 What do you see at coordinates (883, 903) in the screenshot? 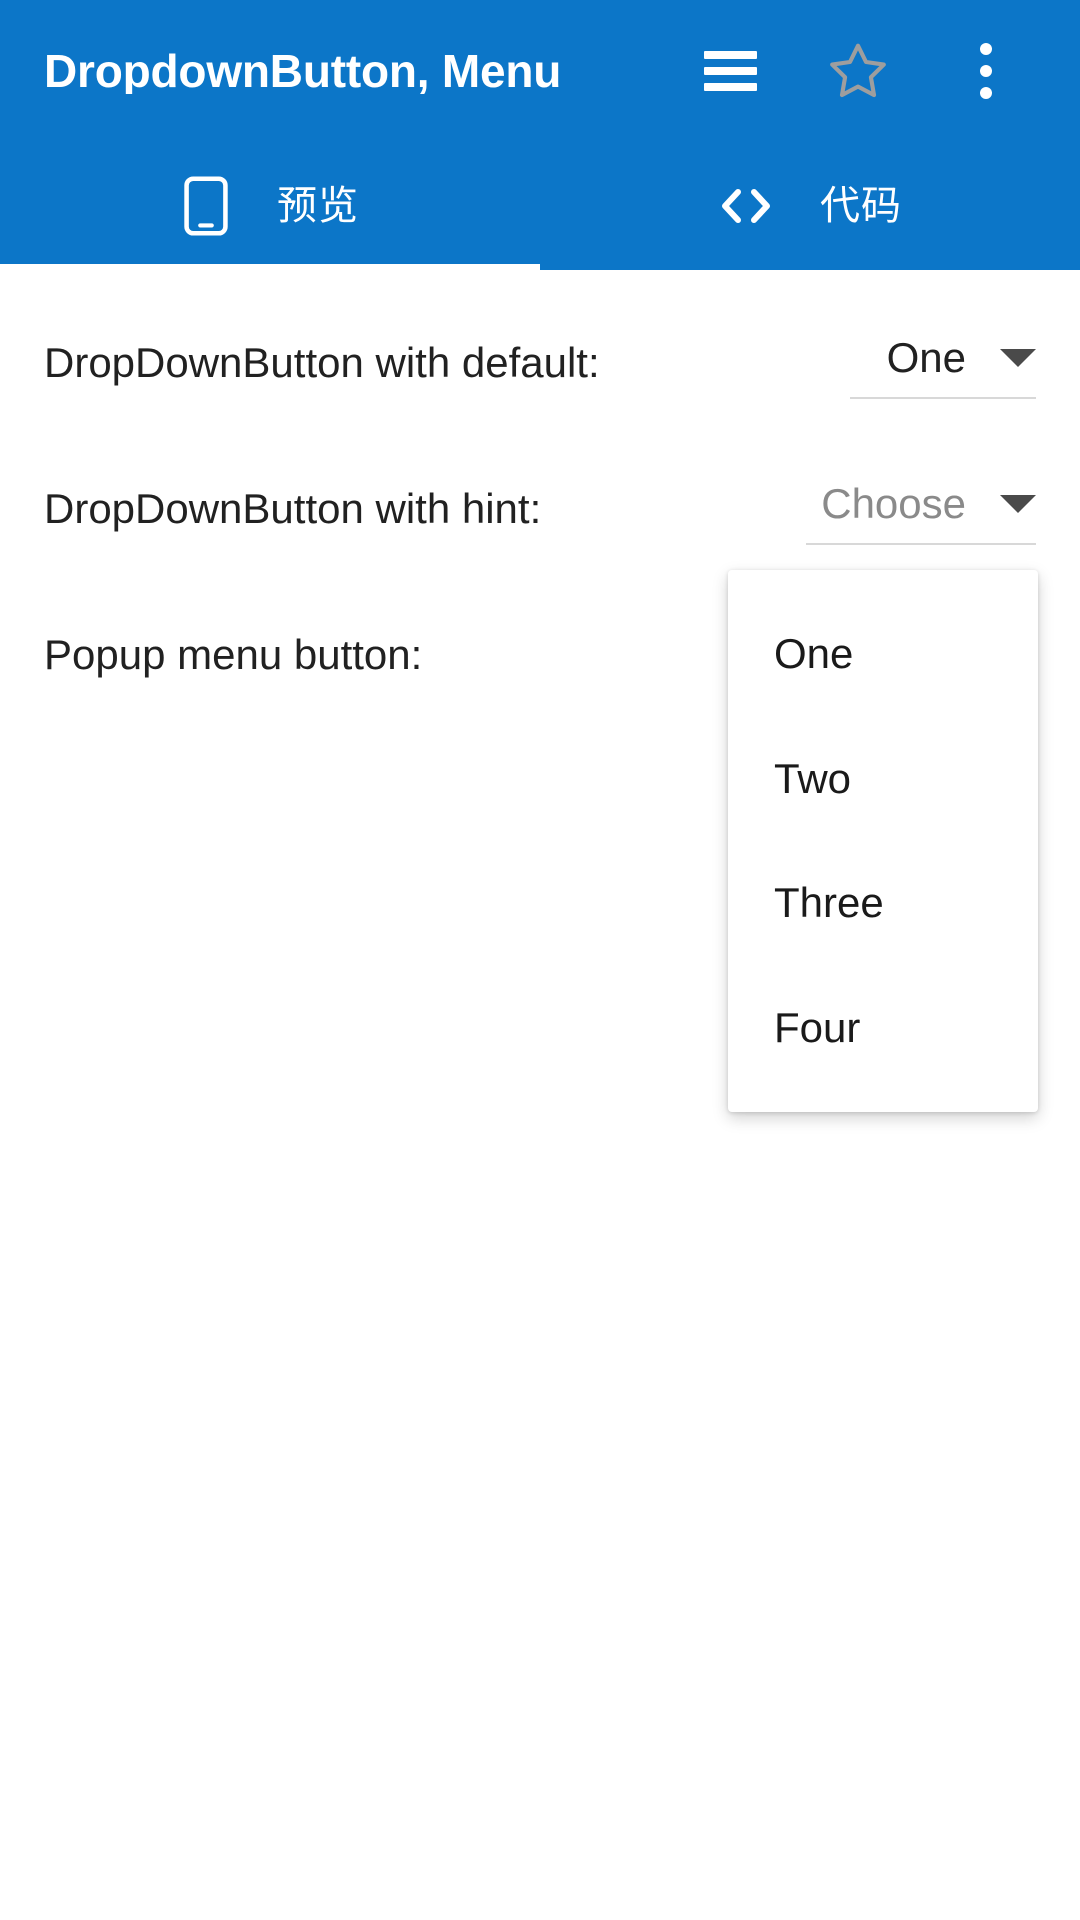
I see `popup-menu-item-three: Three` at bounding box center [883, 903].